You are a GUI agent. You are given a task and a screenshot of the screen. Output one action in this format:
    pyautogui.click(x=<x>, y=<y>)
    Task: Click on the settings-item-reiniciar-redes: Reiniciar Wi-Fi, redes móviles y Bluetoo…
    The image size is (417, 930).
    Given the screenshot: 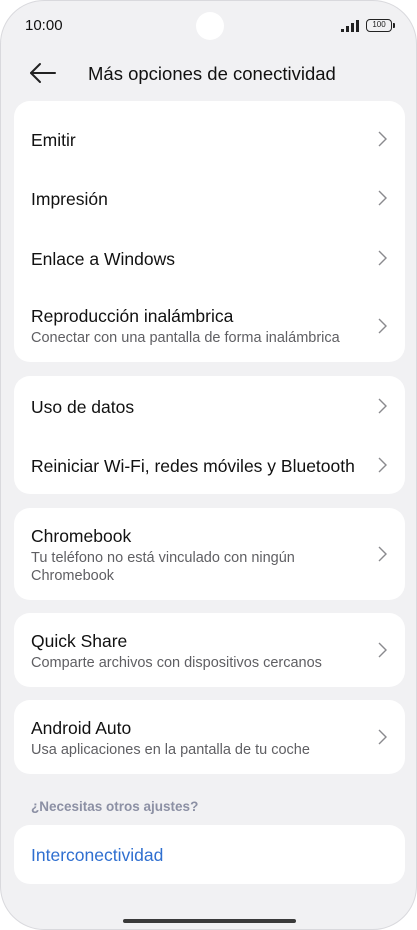 What is the action you would take?
    pyautogui.click(x=209, y=464)
    